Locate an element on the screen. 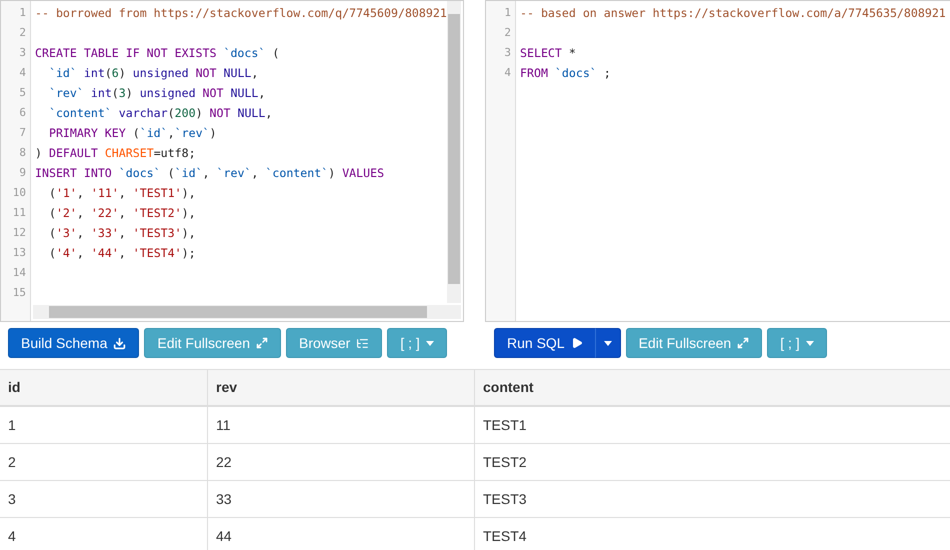 The height and width of the screenshot is (550, 950). dropdown-toggle is located at coordinates (607, 343).